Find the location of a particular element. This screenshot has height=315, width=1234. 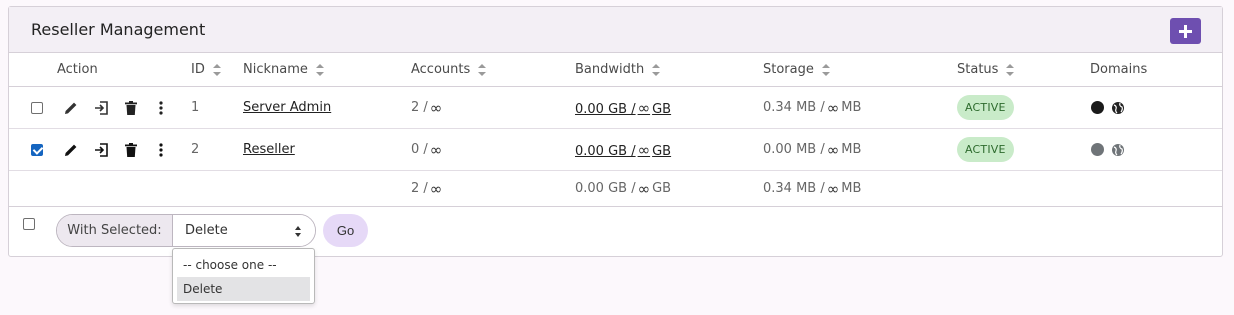

header-domains: Domains is located at coordinates (1119, 69).